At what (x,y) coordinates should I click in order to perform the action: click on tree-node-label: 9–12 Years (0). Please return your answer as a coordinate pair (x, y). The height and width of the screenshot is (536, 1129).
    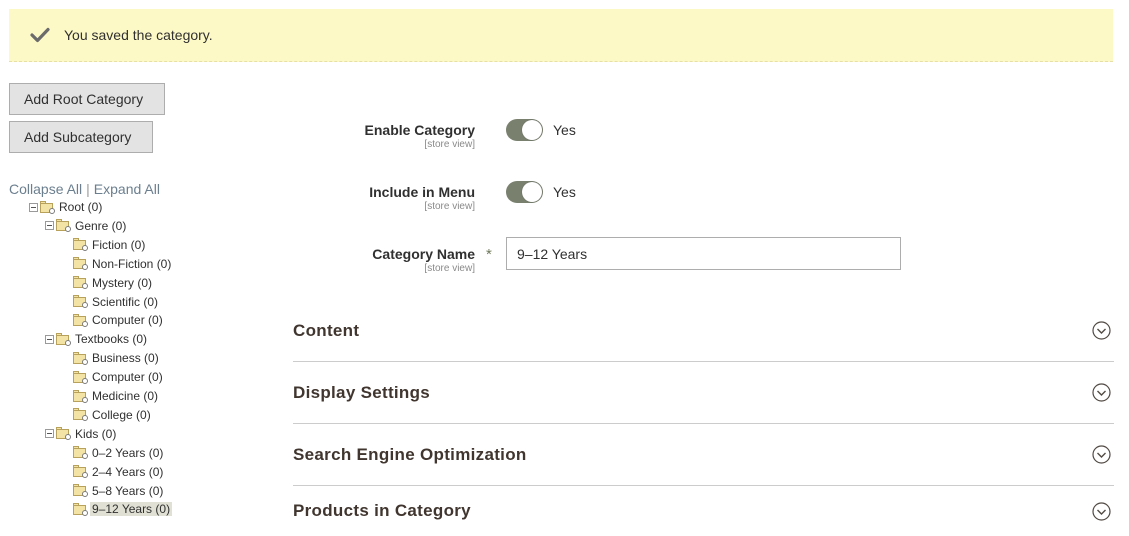
    Looking at the image, I should click on (131, 509).